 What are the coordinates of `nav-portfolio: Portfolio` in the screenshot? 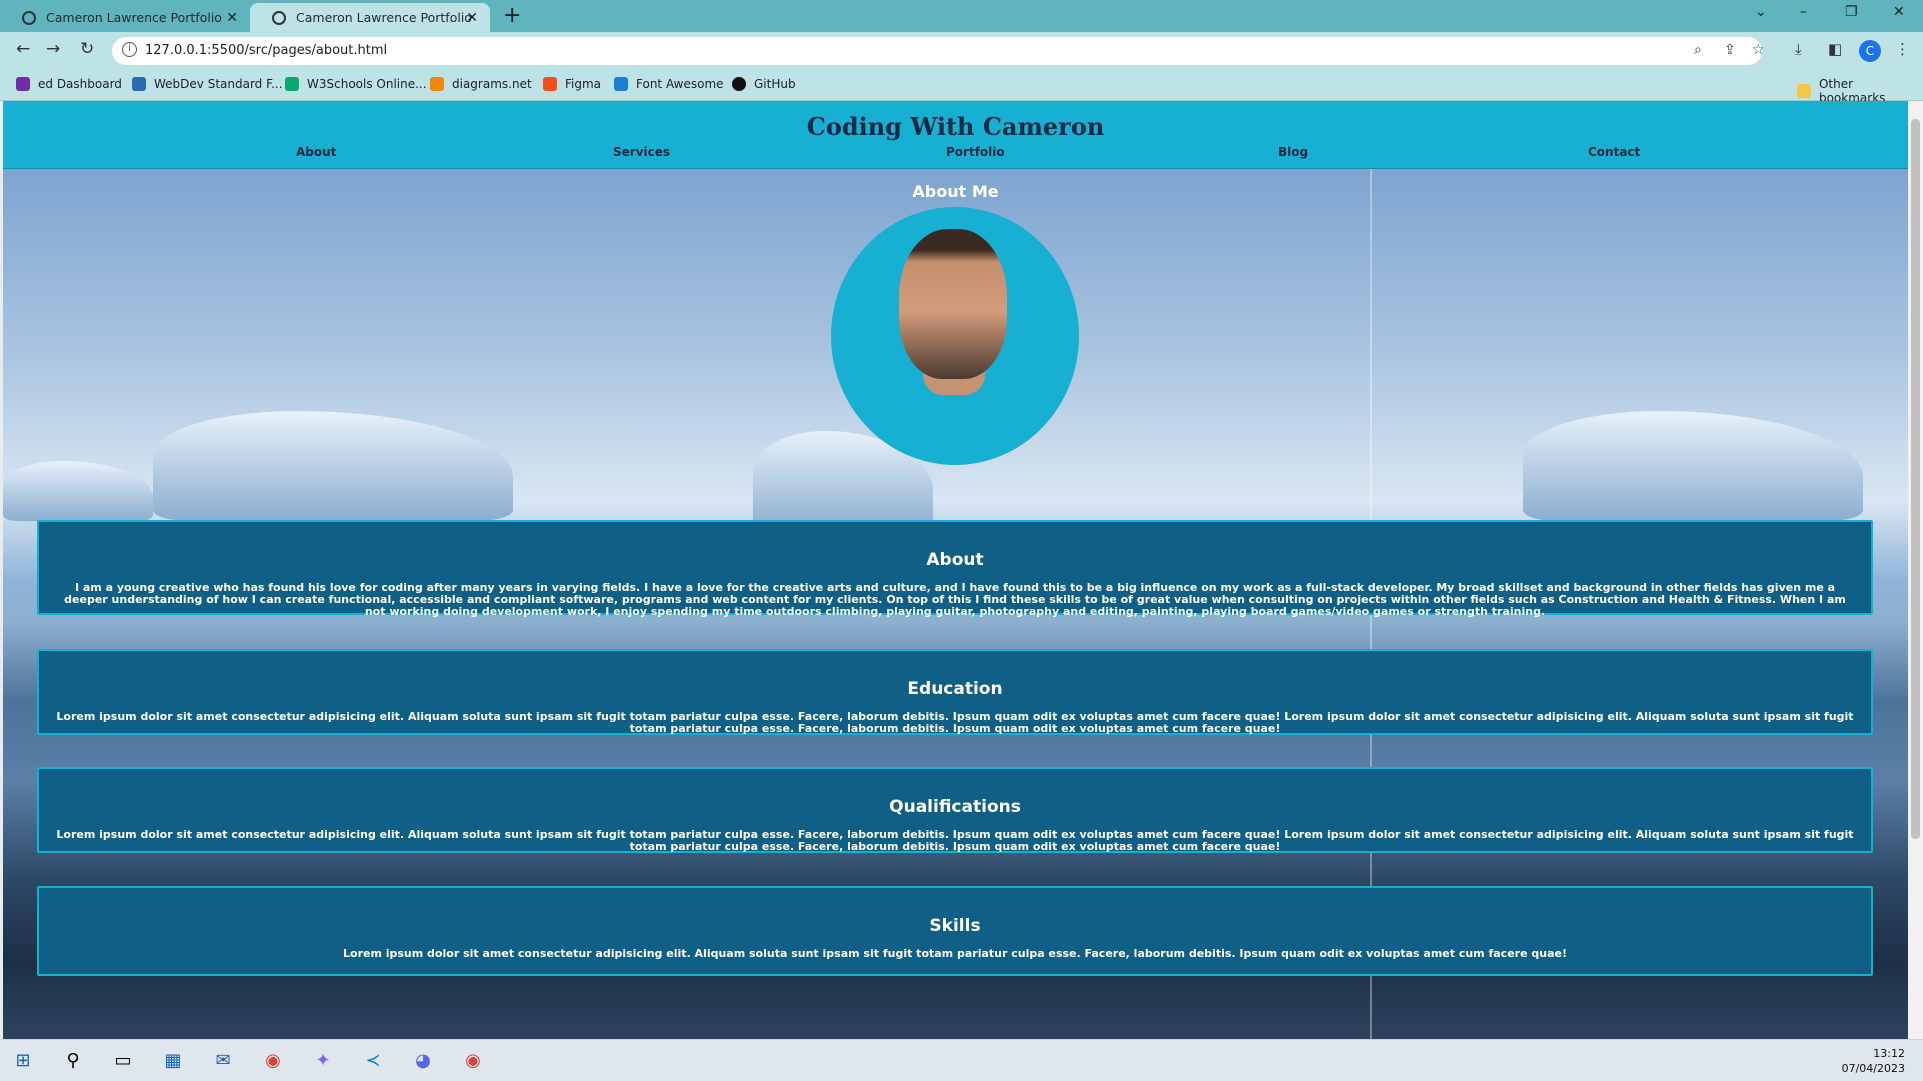 It's located at (975, 152).